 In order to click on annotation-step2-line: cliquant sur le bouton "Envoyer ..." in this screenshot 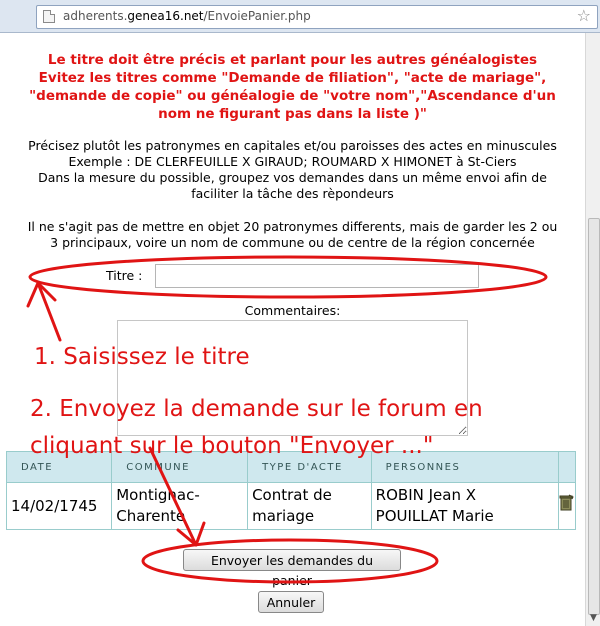, I will do `click(232, 446)`.